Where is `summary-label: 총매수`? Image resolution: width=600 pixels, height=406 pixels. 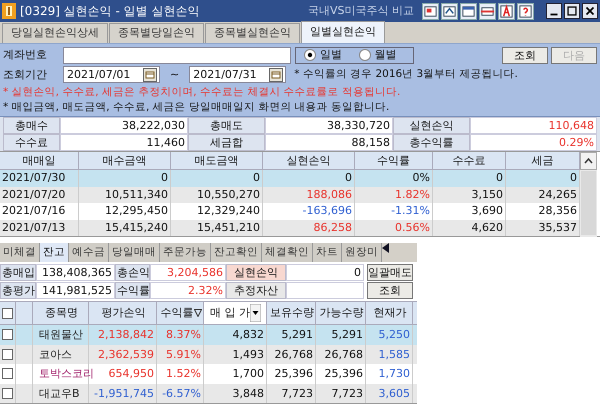
summary-label: 총매수 is located at coordinates (31, 125).